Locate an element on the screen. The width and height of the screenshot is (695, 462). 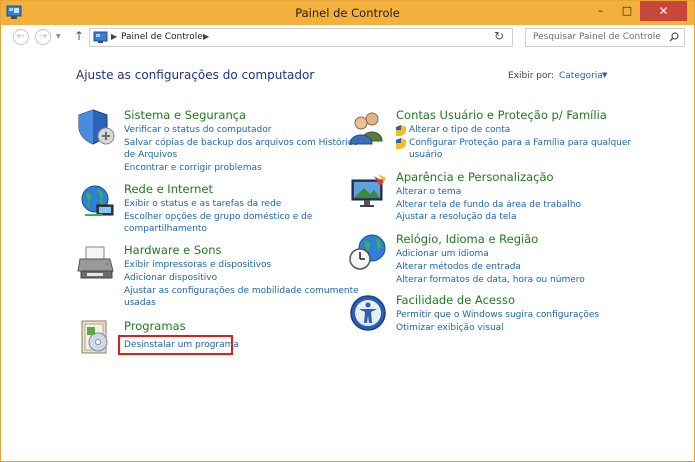
recent-locations-chevron-icon: ▼ is located at coordinates (58, 36).